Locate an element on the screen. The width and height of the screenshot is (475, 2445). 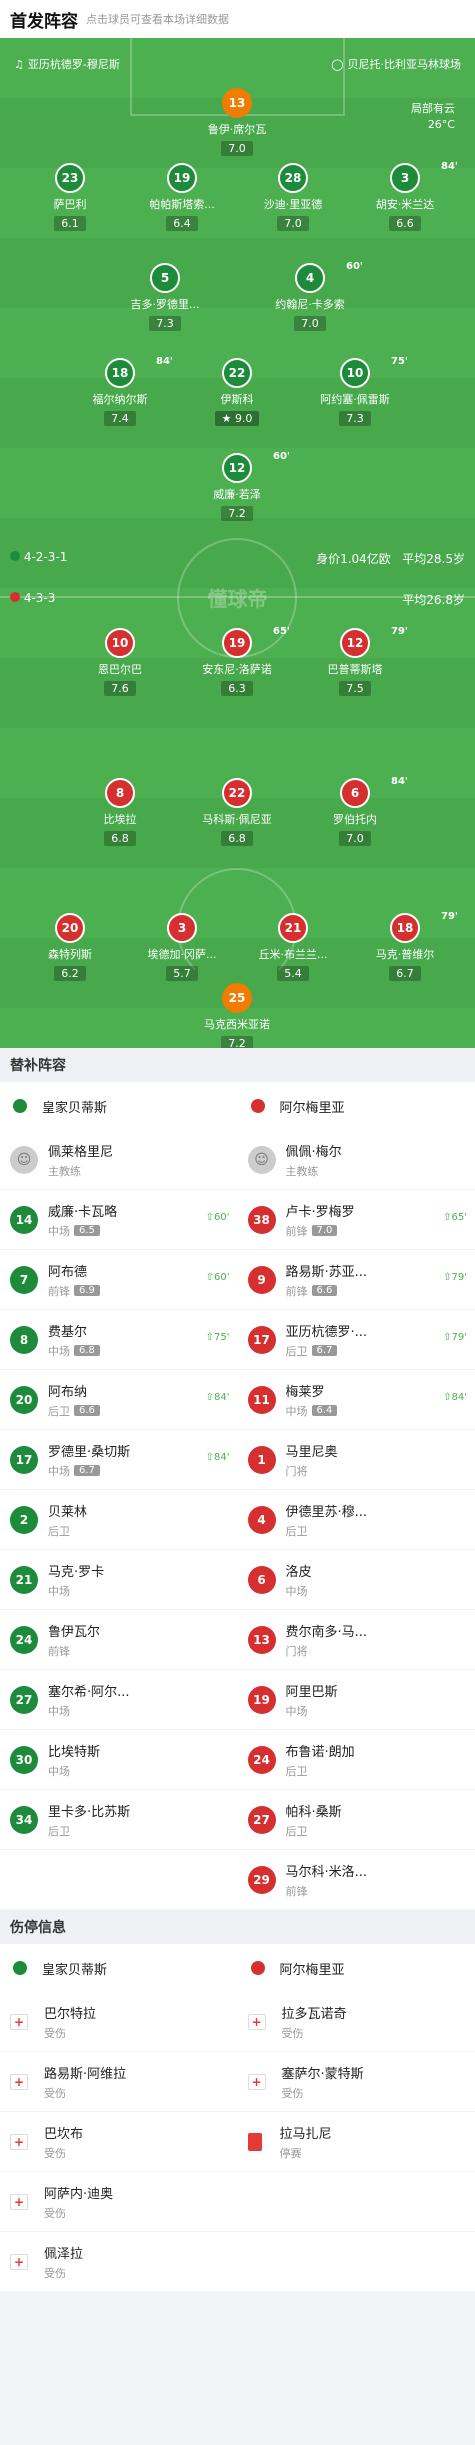
sub-player: 11 梅莱罗 中场 6.4 ⇧84' is located at coordinates (356, 1400).